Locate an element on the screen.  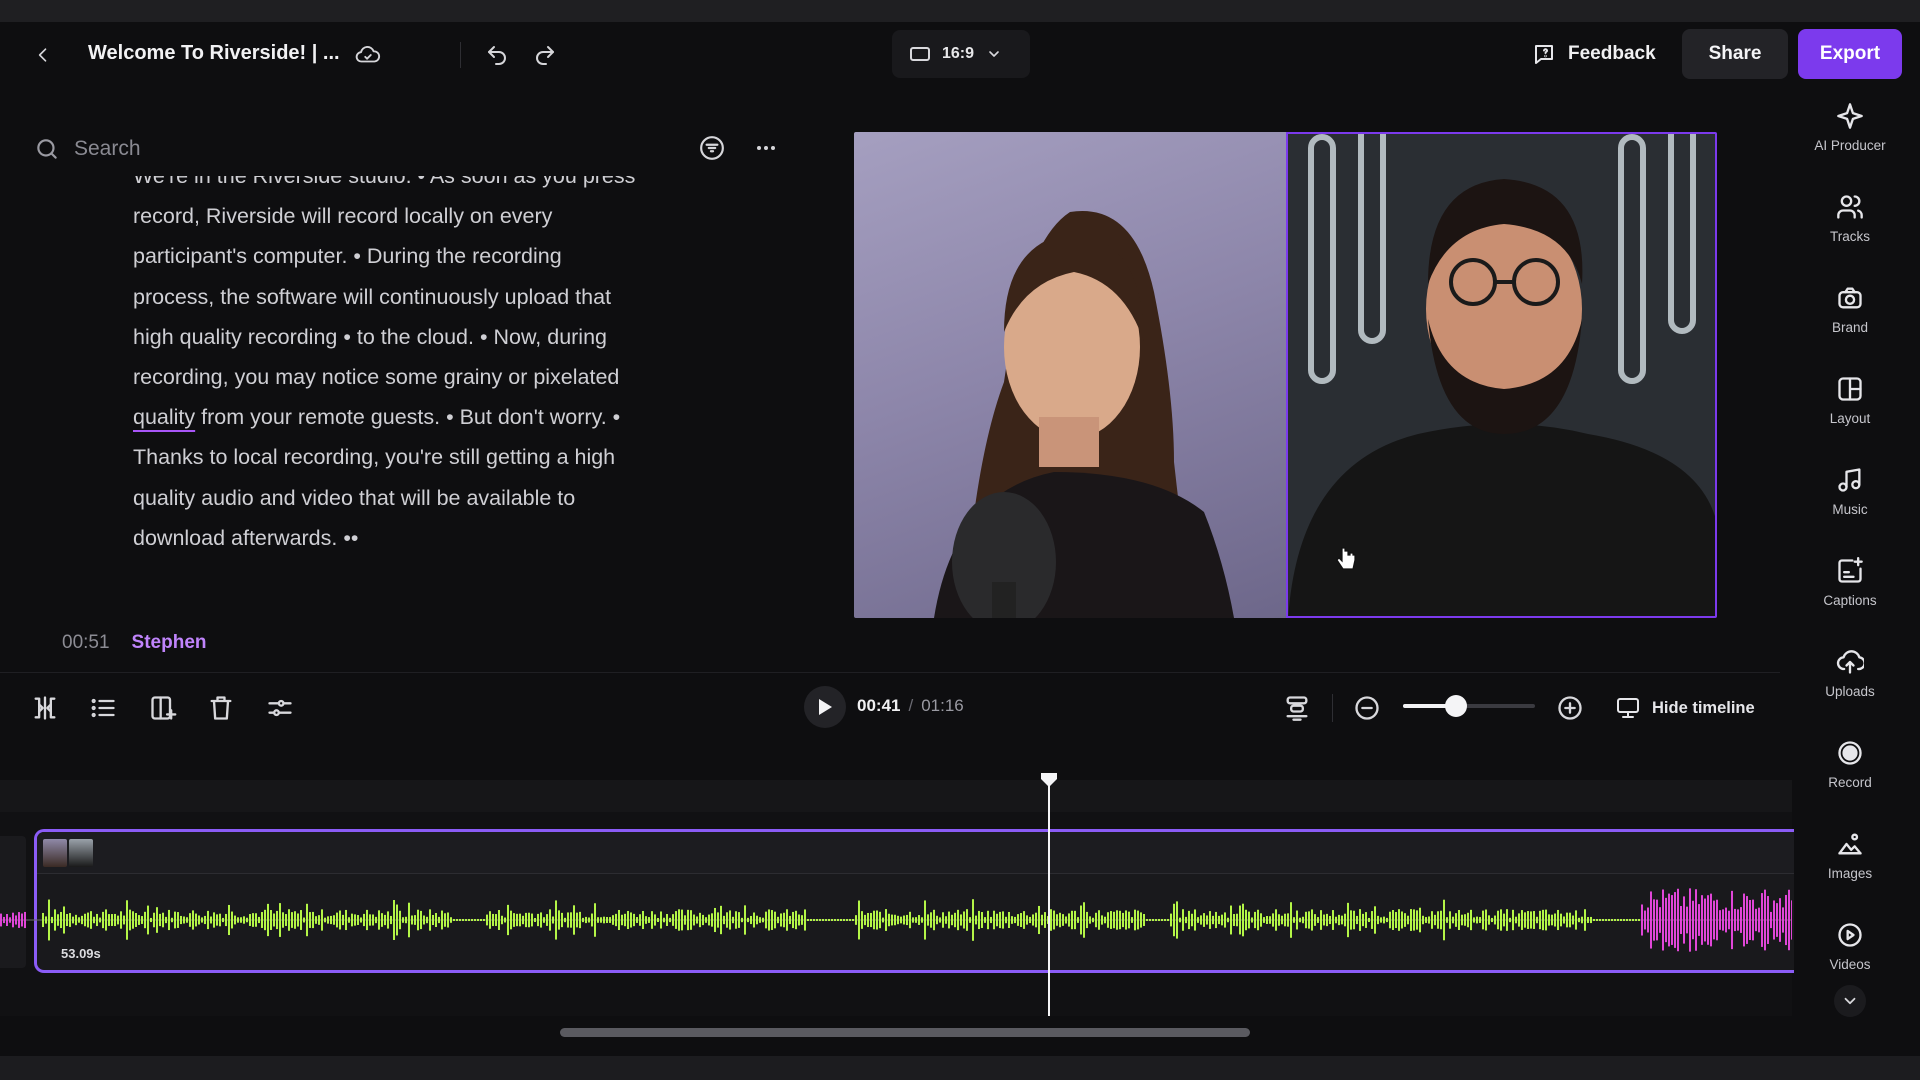
adjust-button is located at coordinates (280, 708).